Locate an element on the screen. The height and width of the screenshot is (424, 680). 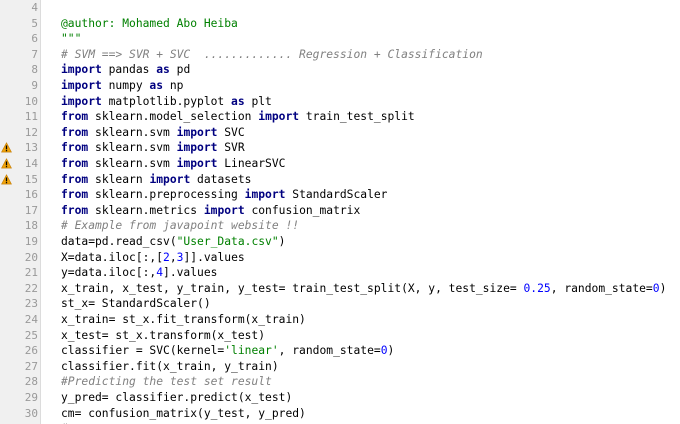
line-number: 5 is located at coordinates (34, 23).